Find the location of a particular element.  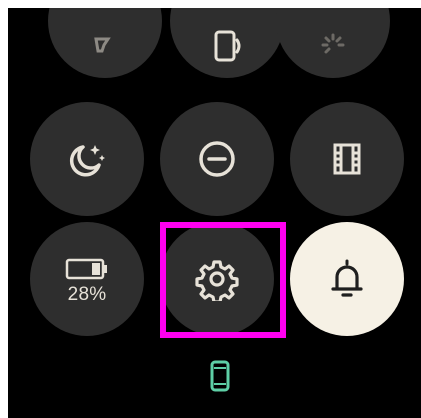

gear-icon is located at coordinates (217, 280).